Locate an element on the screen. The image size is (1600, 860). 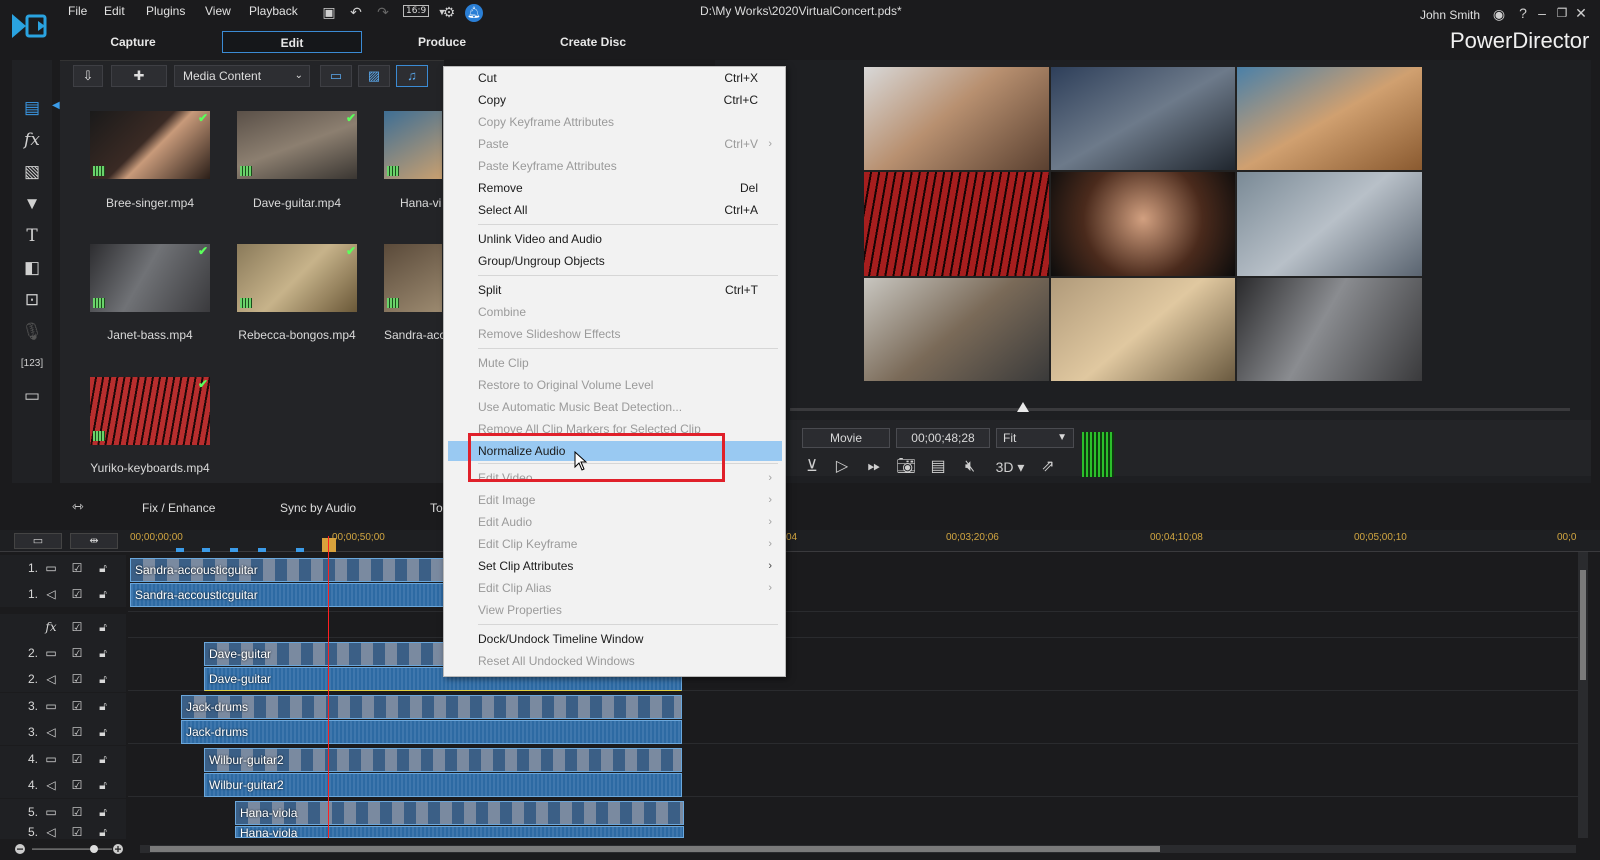
menu-item-cut: Cut Ctrl+X is located at coordinates (615, 78).